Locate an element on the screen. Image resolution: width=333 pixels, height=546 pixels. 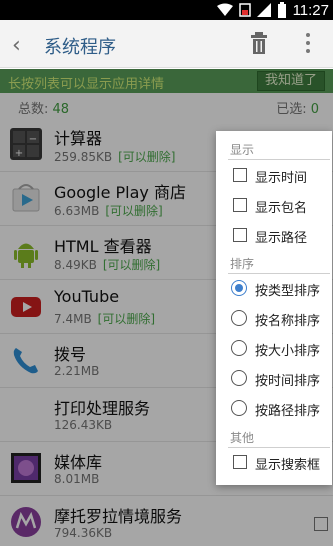
option-show-path: 显示路径 is located at coordinates (274, 235).